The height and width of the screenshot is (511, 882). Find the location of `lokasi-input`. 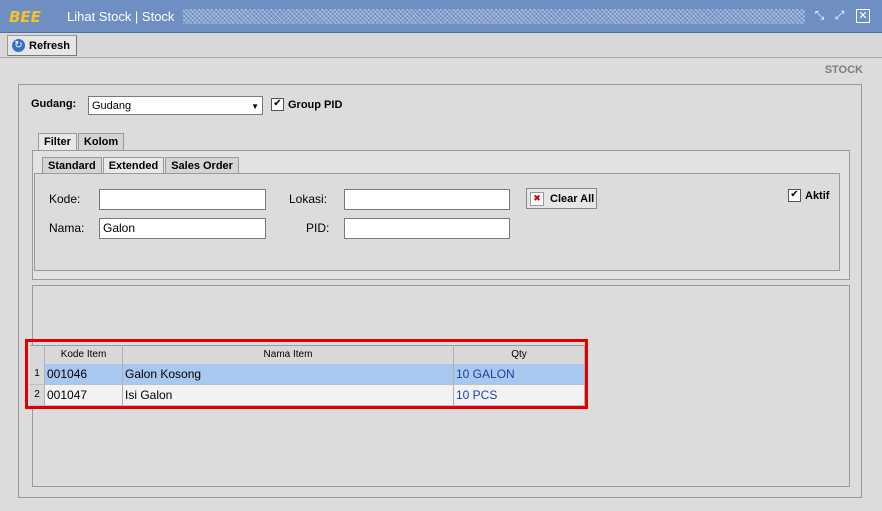

lokasi-input is located at coordinates (427, 199).